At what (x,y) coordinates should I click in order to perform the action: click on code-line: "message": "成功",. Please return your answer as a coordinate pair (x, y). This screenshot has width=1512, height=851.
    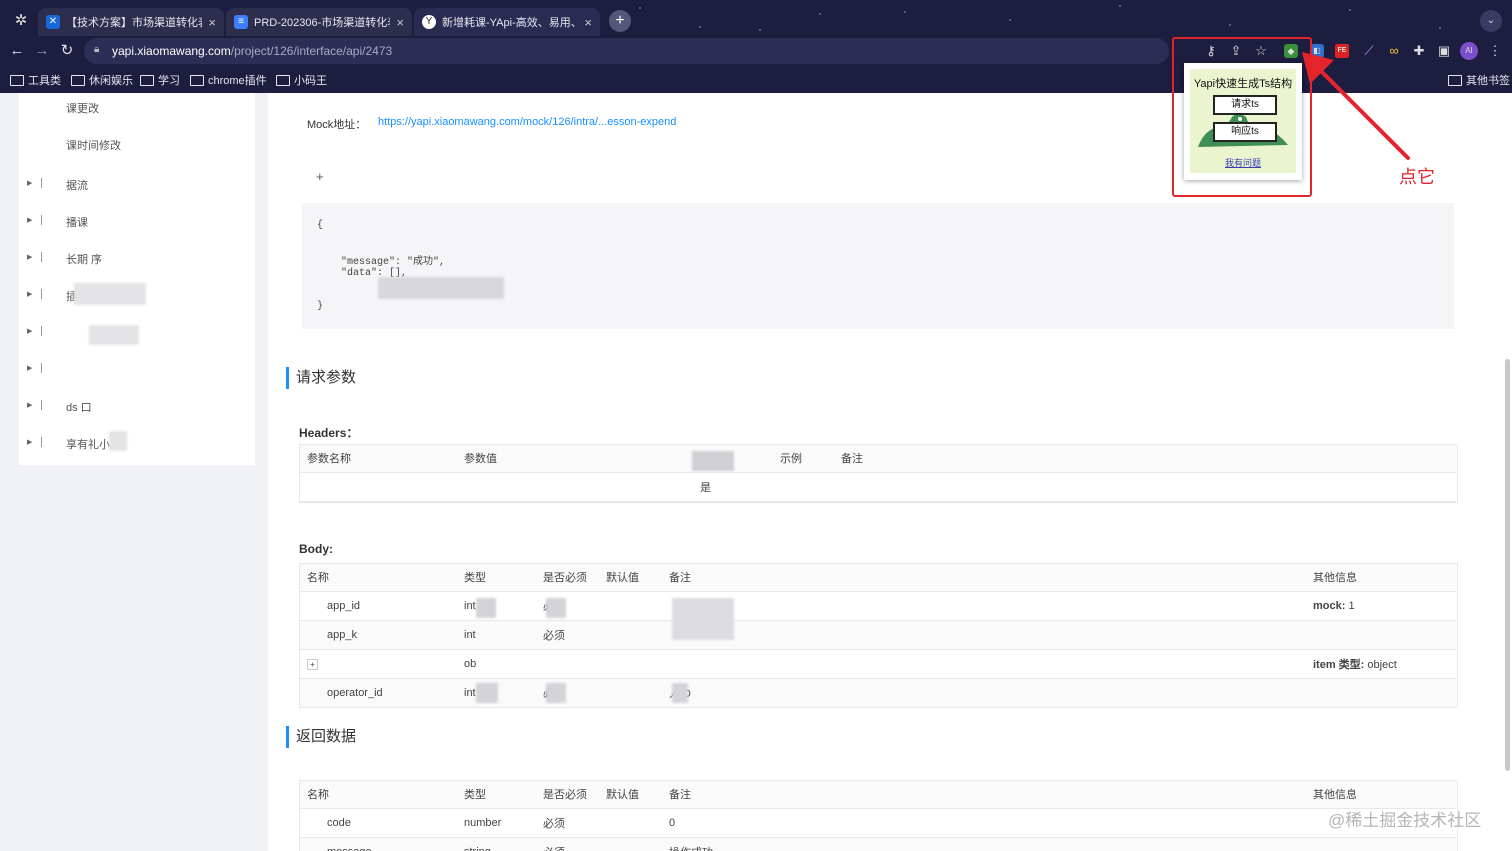
    Looking at the image, I should click on (381, 262).